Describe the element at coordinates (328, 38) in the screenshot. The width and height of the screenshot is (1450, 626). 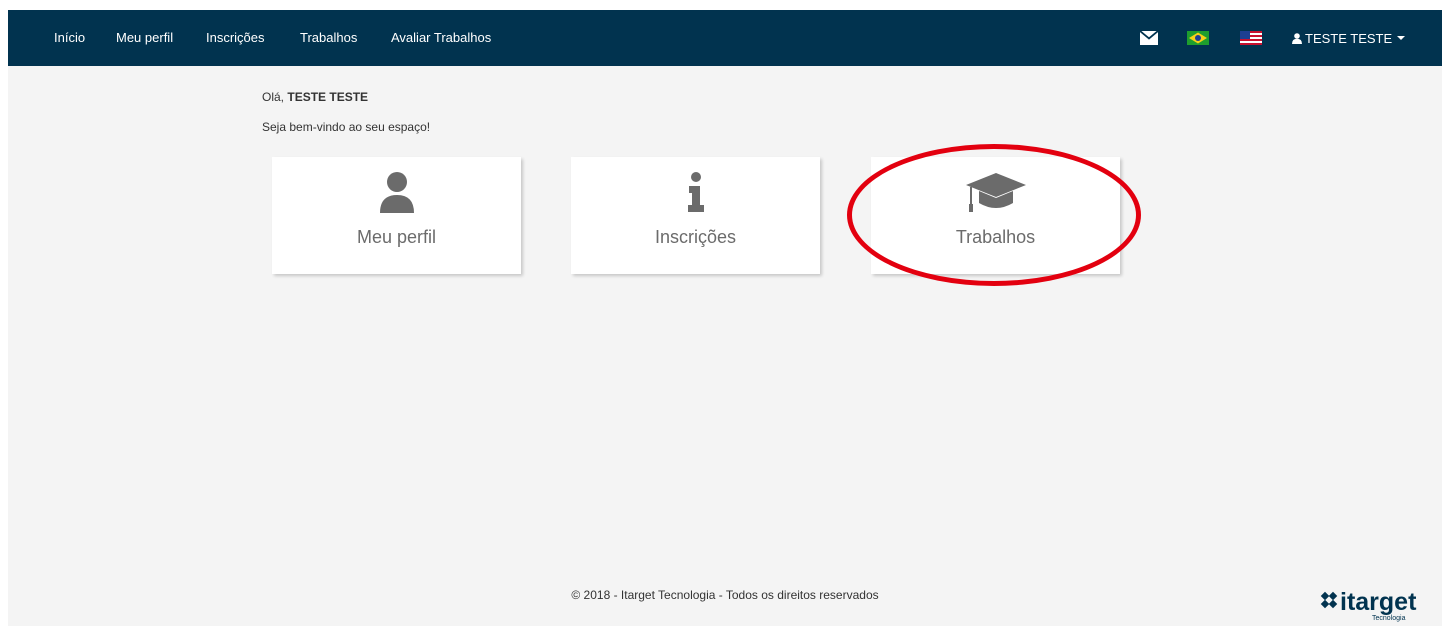
I see `nav-link-trabalhos: Trabalhos` at that location.